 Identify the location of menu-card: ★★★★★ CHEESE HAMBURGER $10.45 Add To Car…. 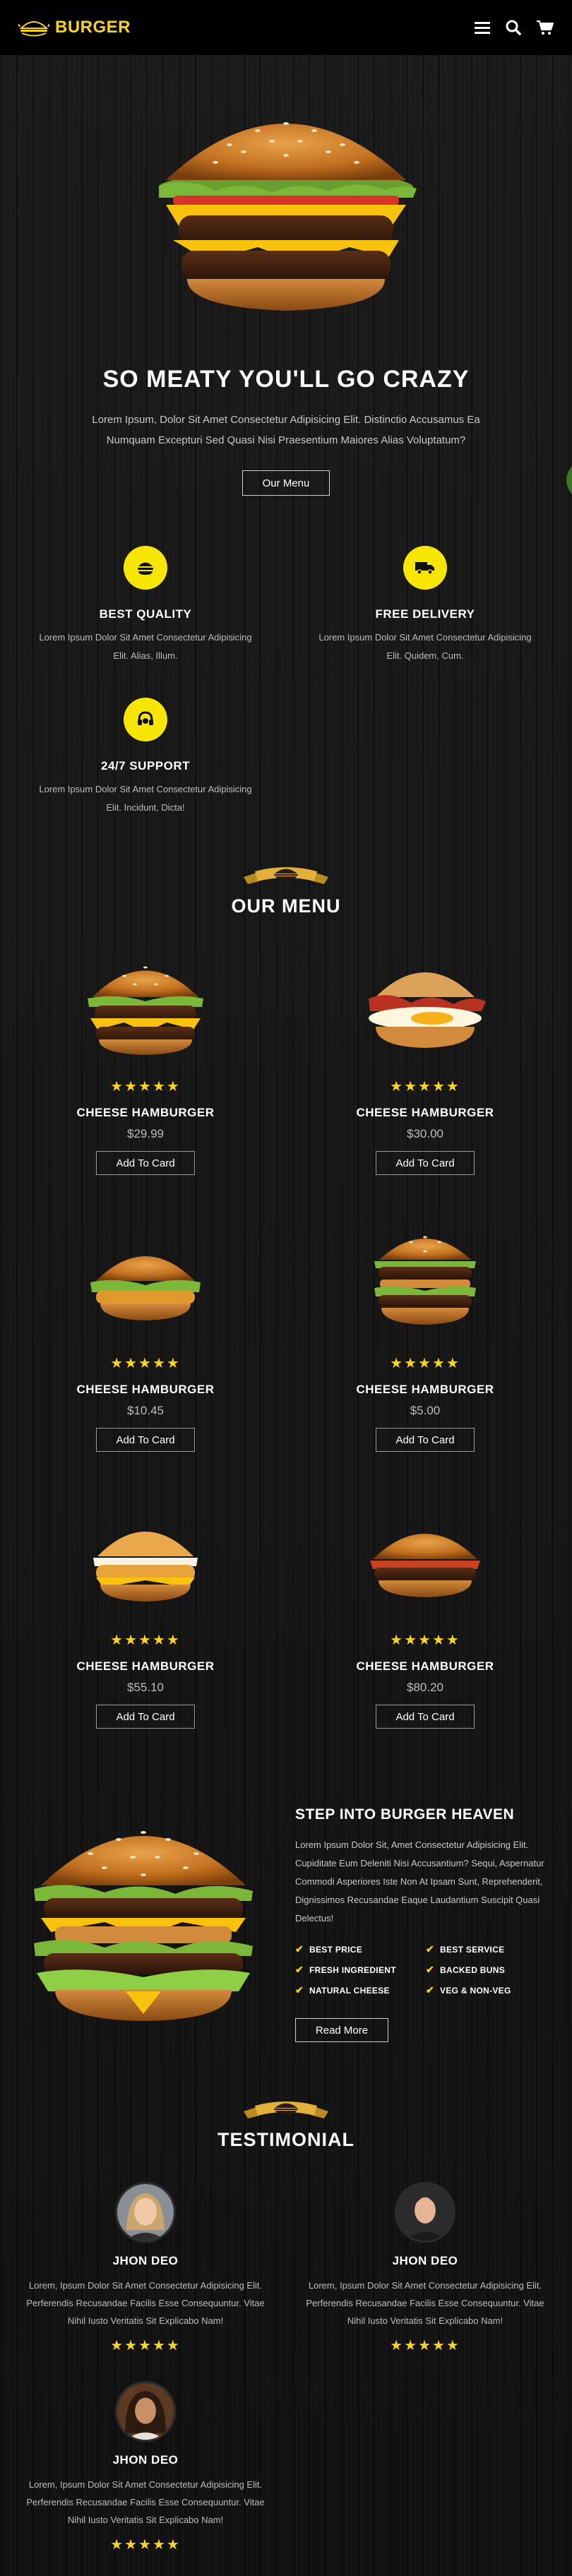
(145, 1338).